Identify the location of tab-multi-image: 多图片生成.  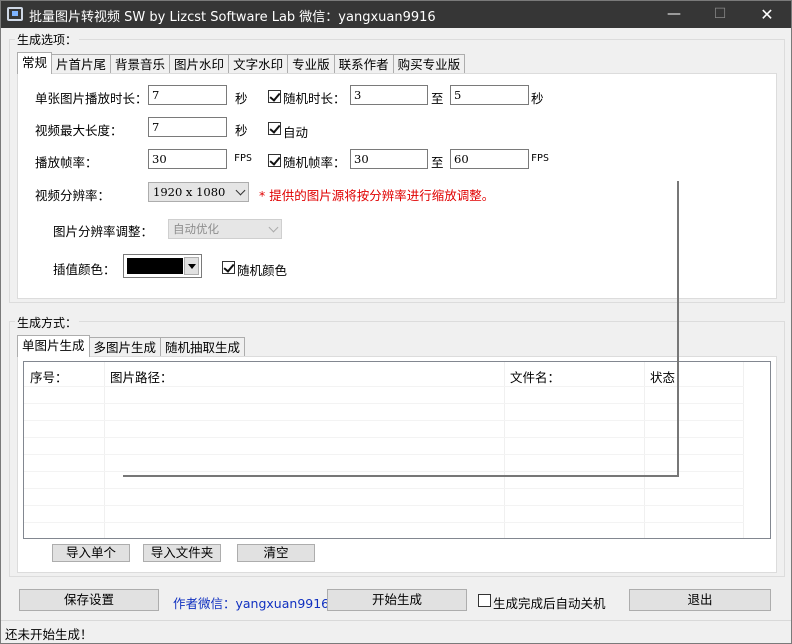
(125, 347).